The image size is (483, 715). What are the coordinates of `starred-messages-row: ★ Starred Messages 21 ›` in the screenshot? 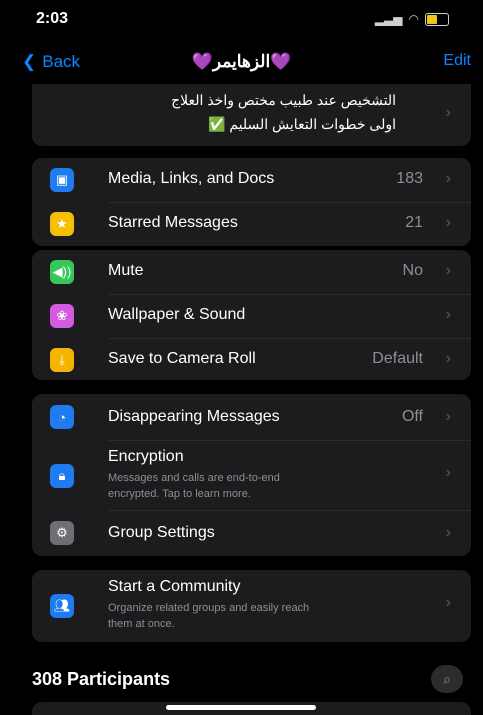 It's located at (251, 224).